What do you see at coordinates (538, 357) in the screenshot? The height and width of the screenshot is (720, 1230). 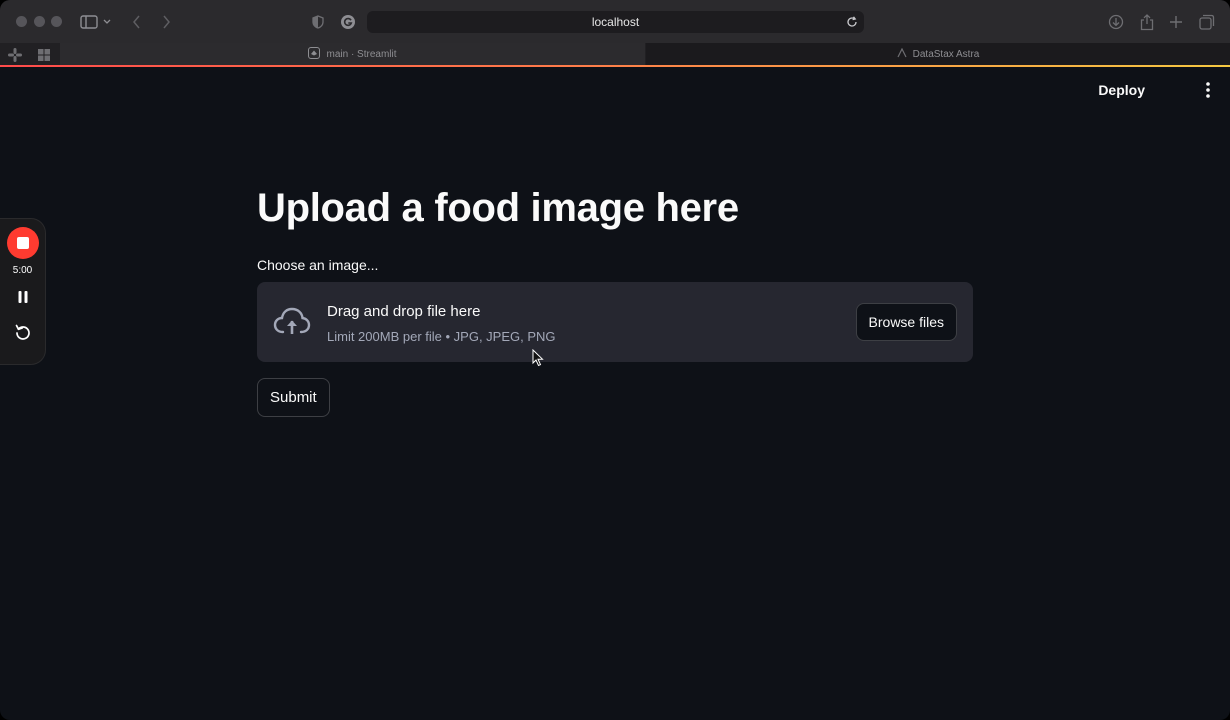 I see `mouse-cursor-icon` at bounding box center [538, 357].